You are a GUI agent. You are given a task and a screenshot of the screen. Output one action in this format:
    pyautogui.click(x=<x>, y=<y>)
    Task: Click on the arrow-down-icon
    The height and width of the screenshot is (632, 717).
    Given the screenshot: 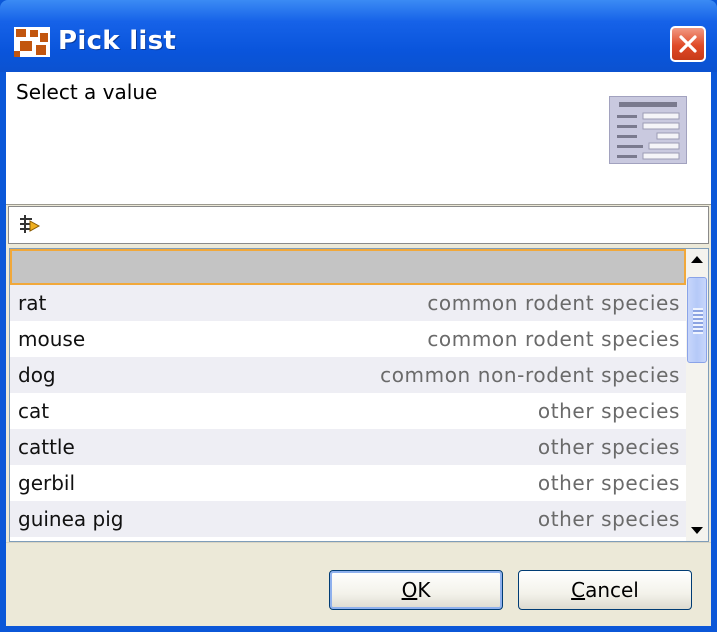 What is the action you would take?
    pyautogui.click(x=697, y=530)
    